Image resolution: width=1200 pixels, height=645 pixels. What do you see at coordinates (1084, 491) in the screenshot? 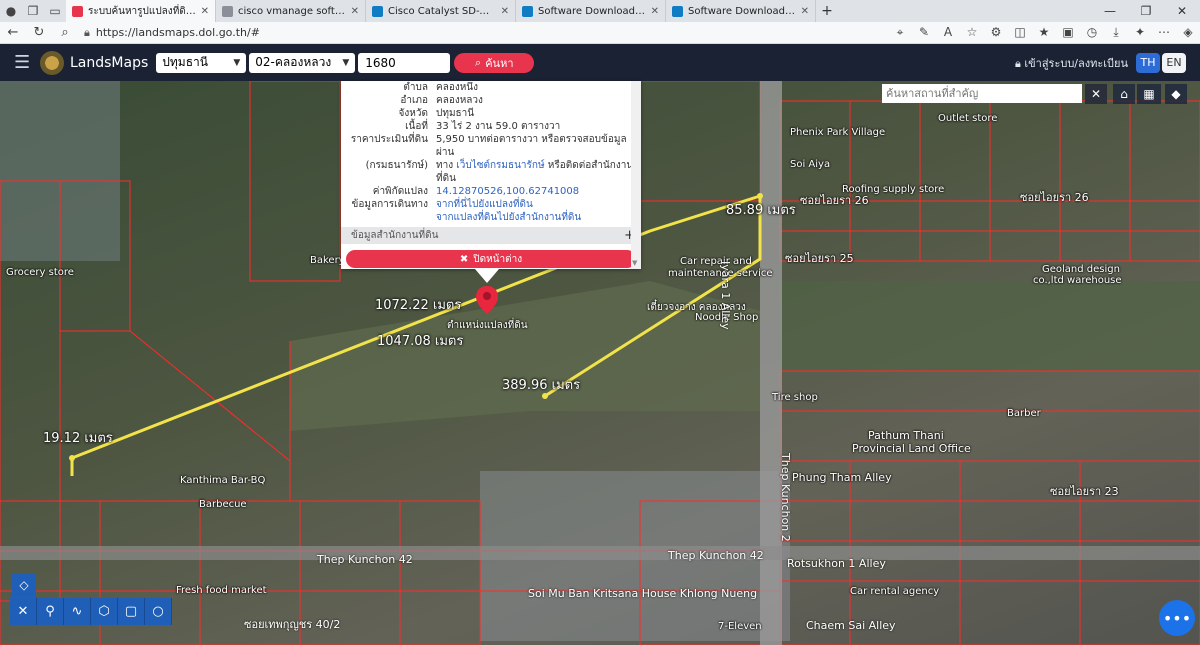
I see `map-label: ซอยไอยรา 23` at bounding box center [1084, 491].